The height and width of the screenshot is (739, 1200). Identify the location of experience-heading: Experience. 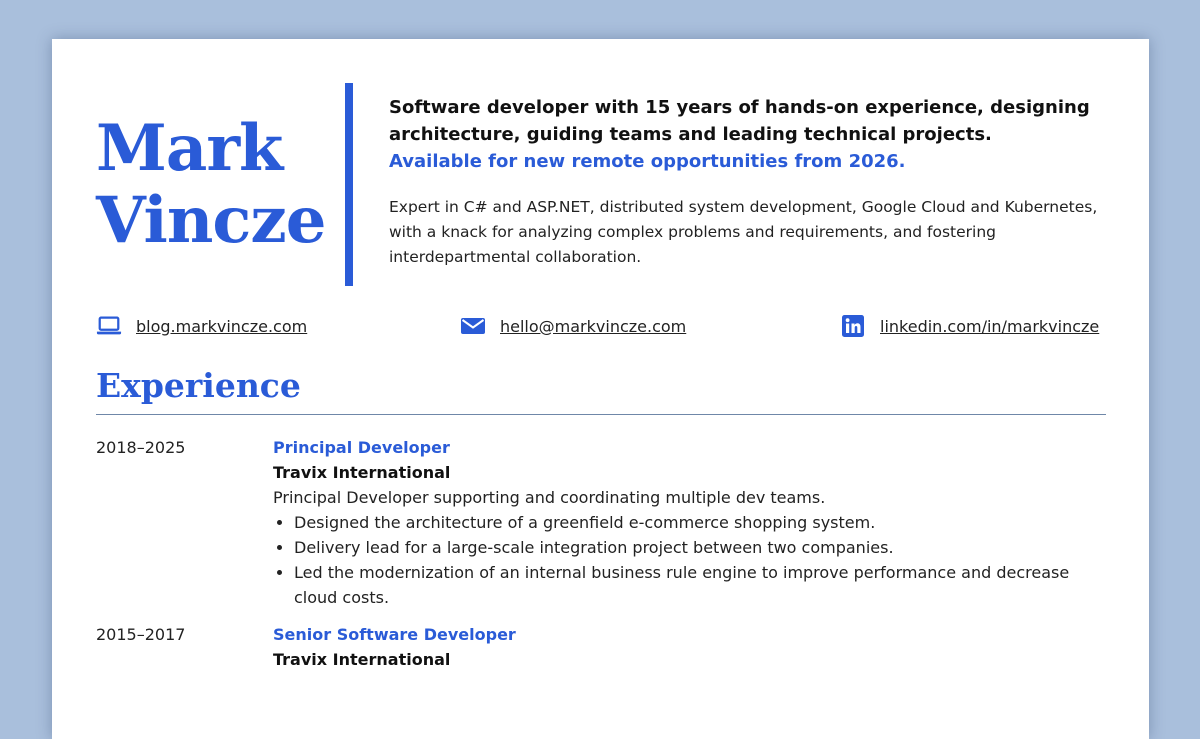
(198, 385).